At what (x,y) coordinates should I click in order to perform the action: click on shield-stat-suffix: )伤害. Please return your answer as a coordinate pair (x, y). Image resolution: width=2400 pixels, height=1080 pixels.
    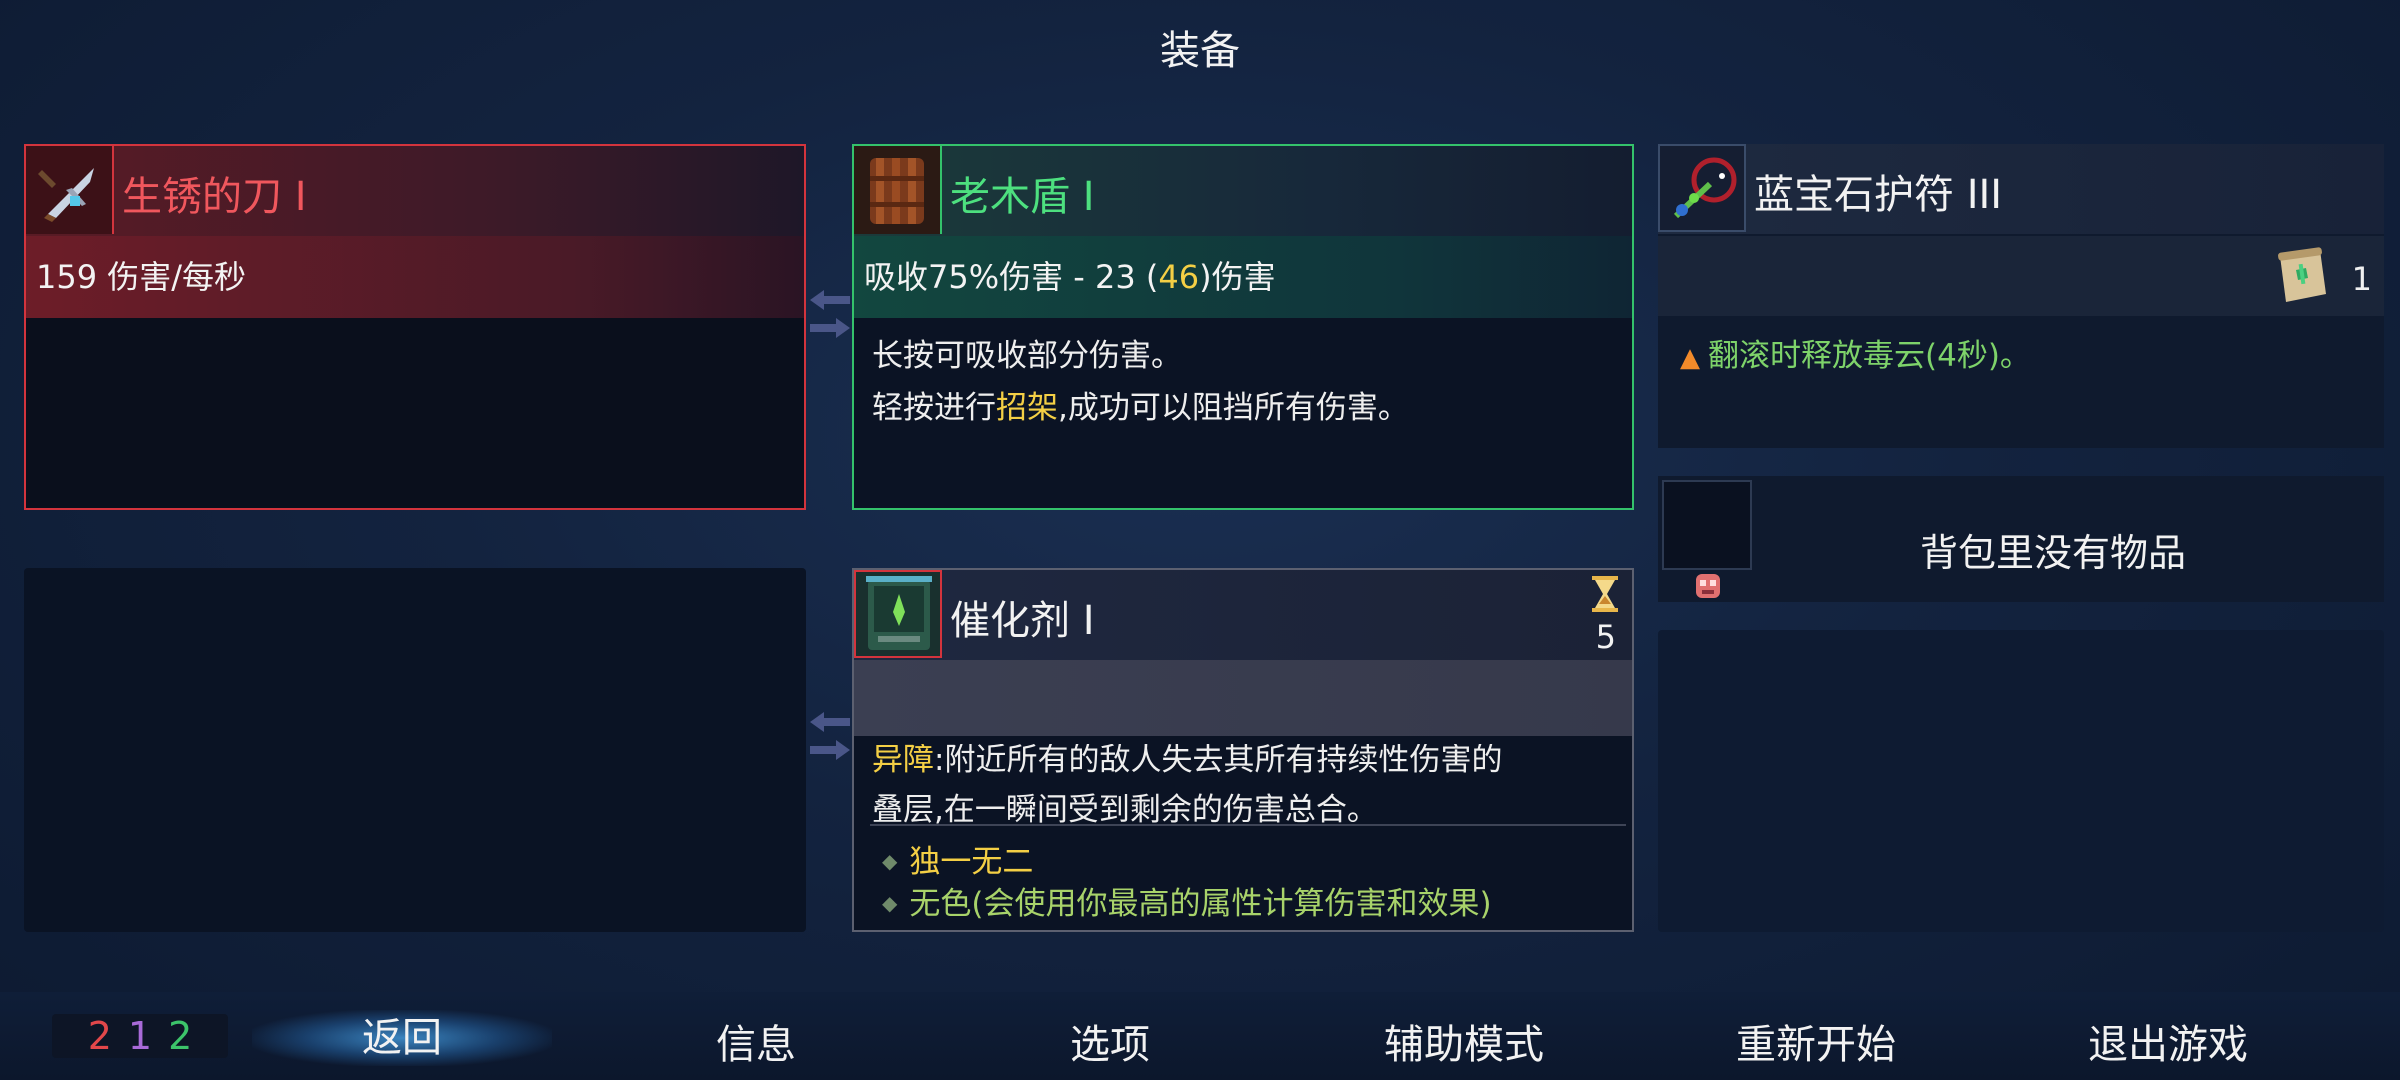
    Looking at the image, I should click on (1237, 277).